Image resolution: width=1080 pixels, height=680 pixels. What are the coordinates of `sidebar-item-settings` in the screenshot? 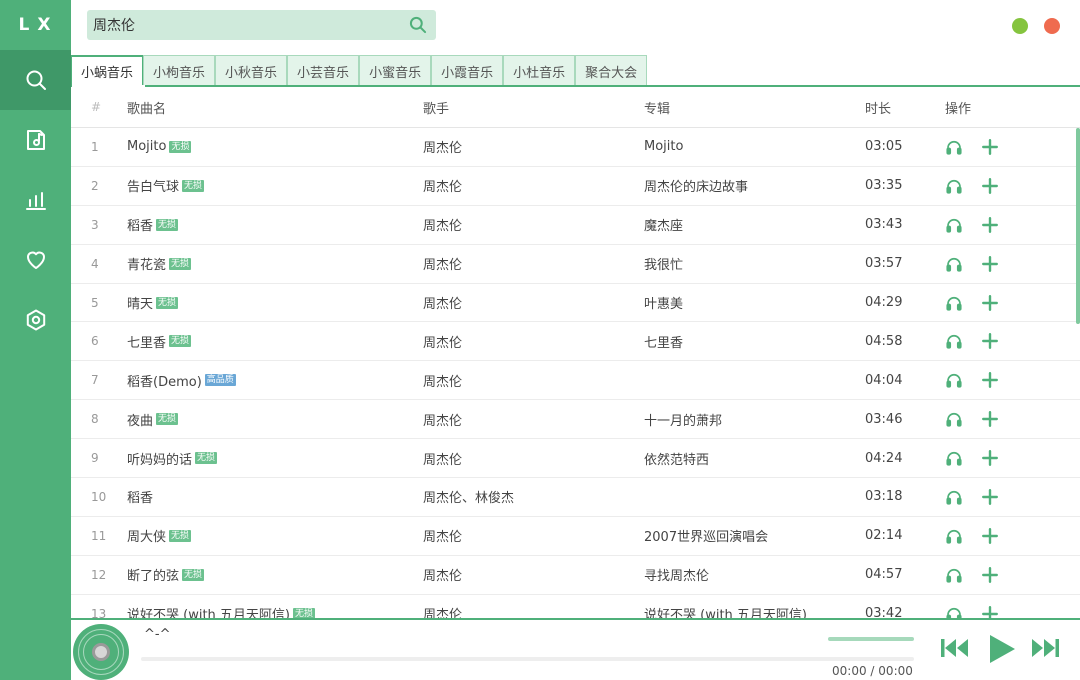 It's located at (35, 320).